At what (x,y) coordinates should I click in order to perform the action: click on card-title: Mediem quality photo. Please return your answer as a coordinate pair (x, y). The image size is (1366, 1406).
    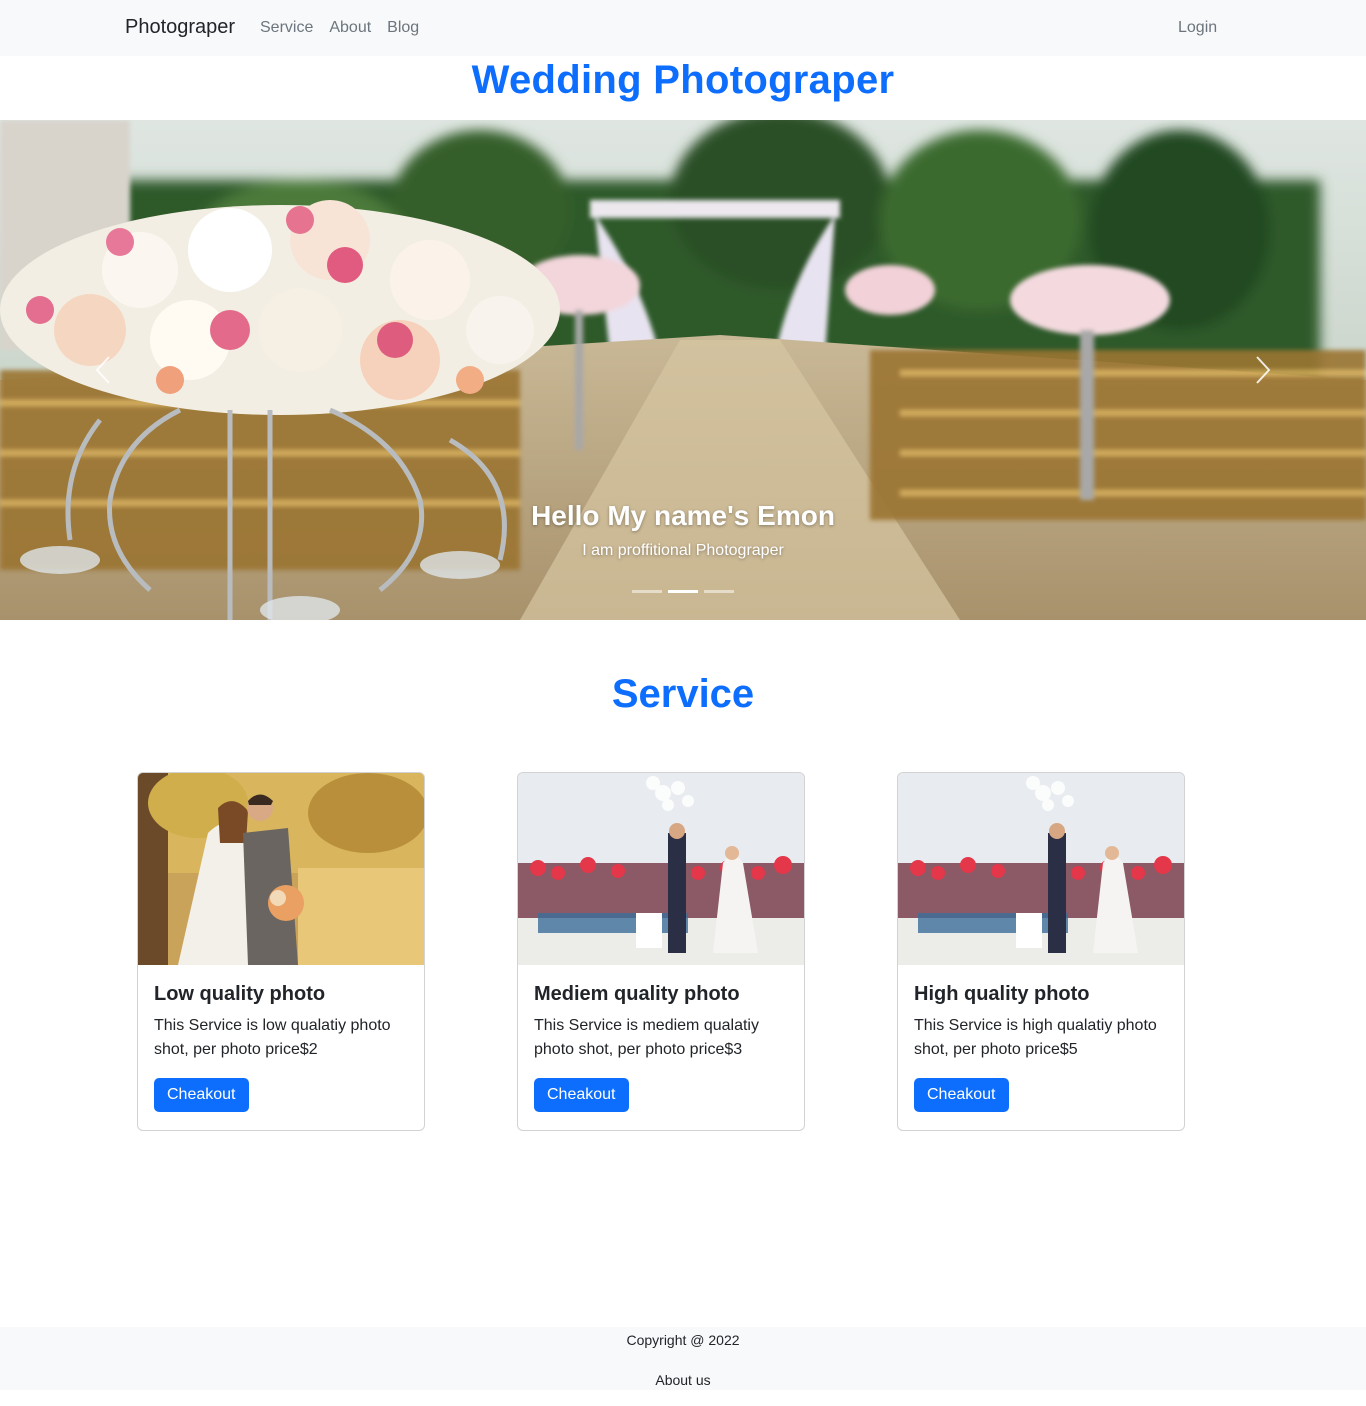
    Looking at the image, I should click on (637, 994).